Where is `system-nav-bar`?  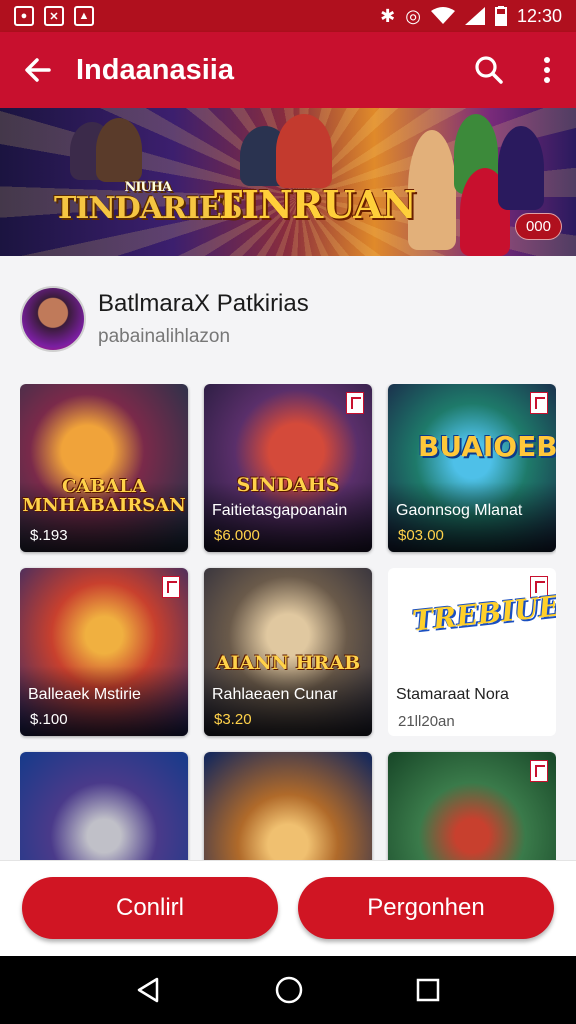 system-nav-bar is located at coordinates (288, 990).